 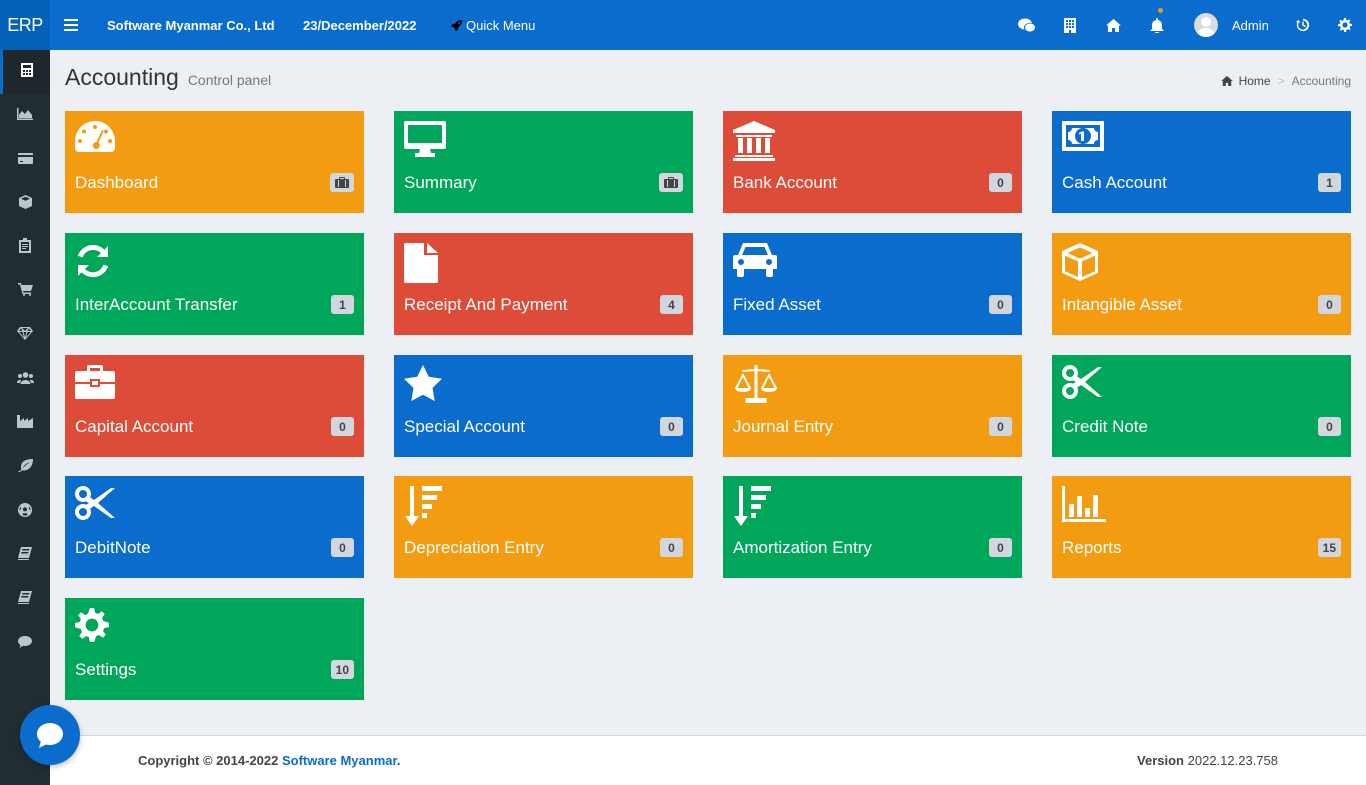 I want to click on content-header: Accounting Control panel, so click(x=168, y=77).